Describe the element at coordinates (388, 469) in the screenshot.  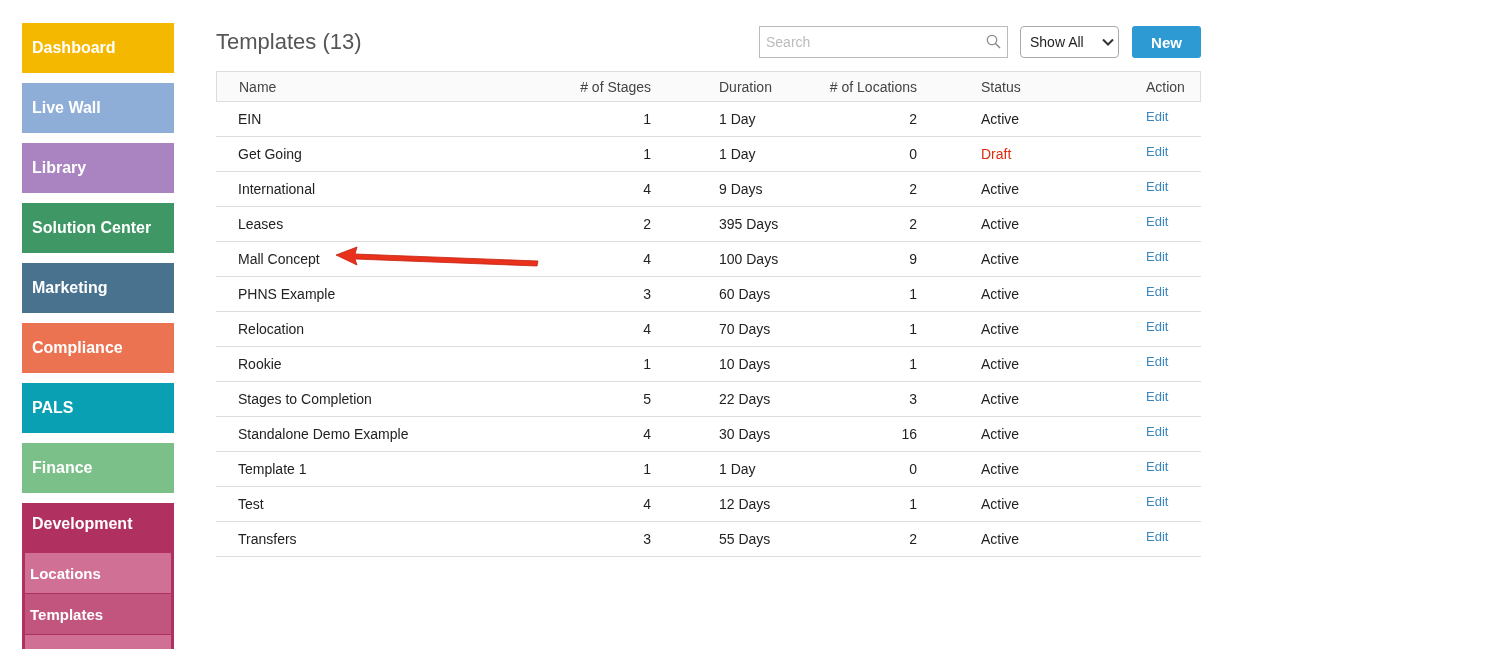
I see `table-cell: Template 1` at that location.